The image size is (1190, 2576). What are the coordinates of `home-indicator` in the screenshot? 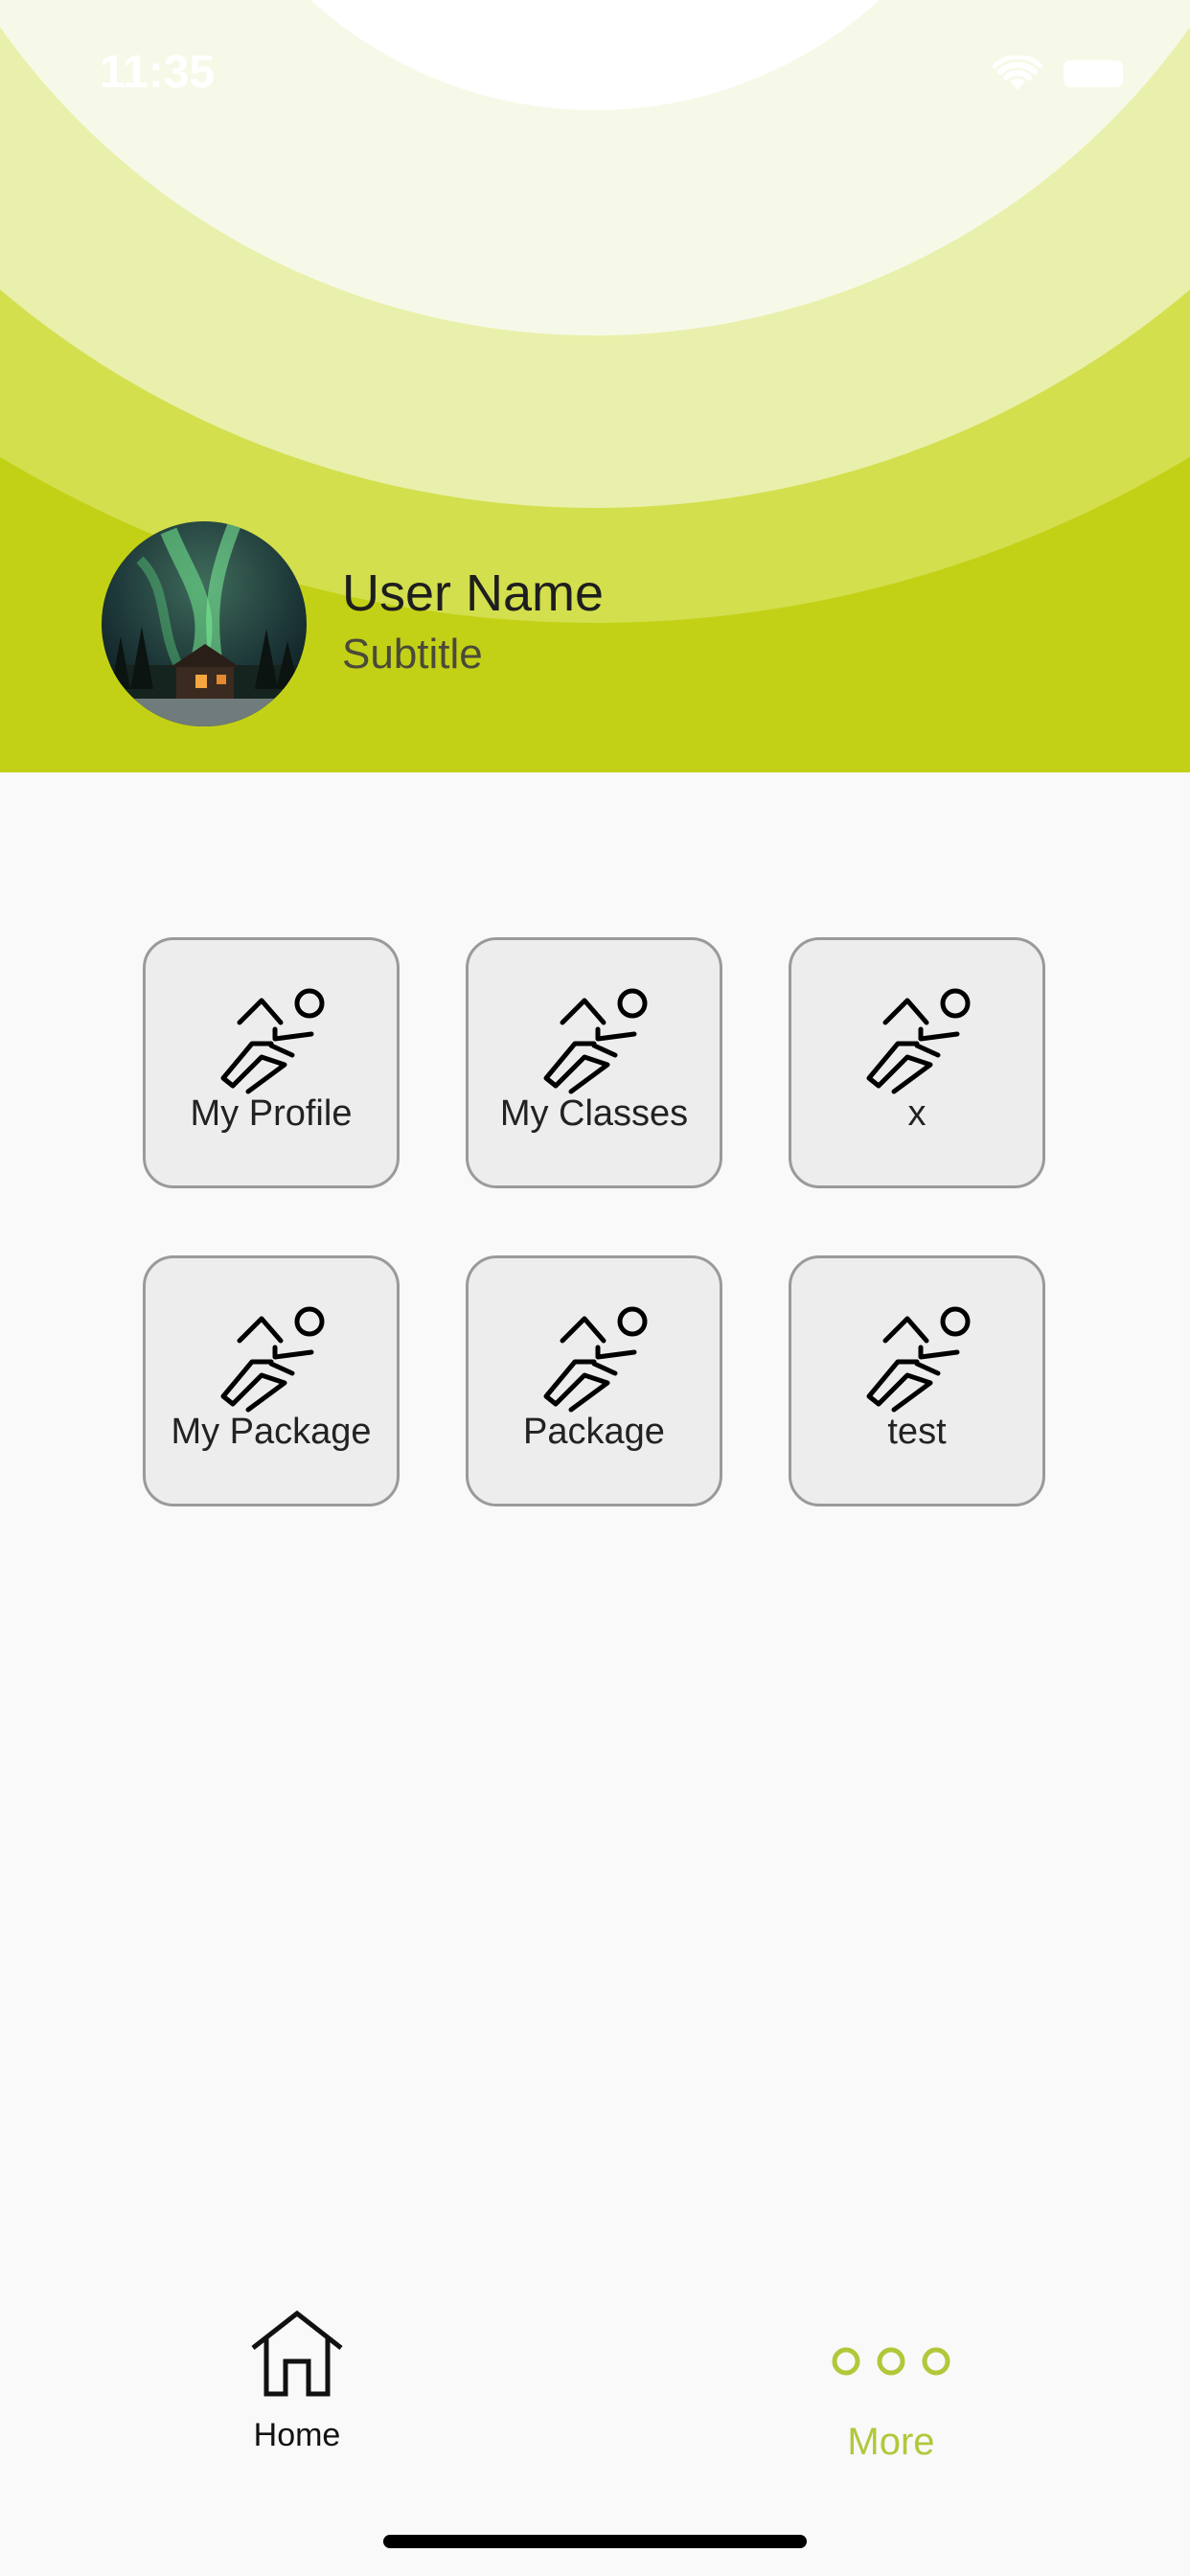 It's located at (595, 2541).